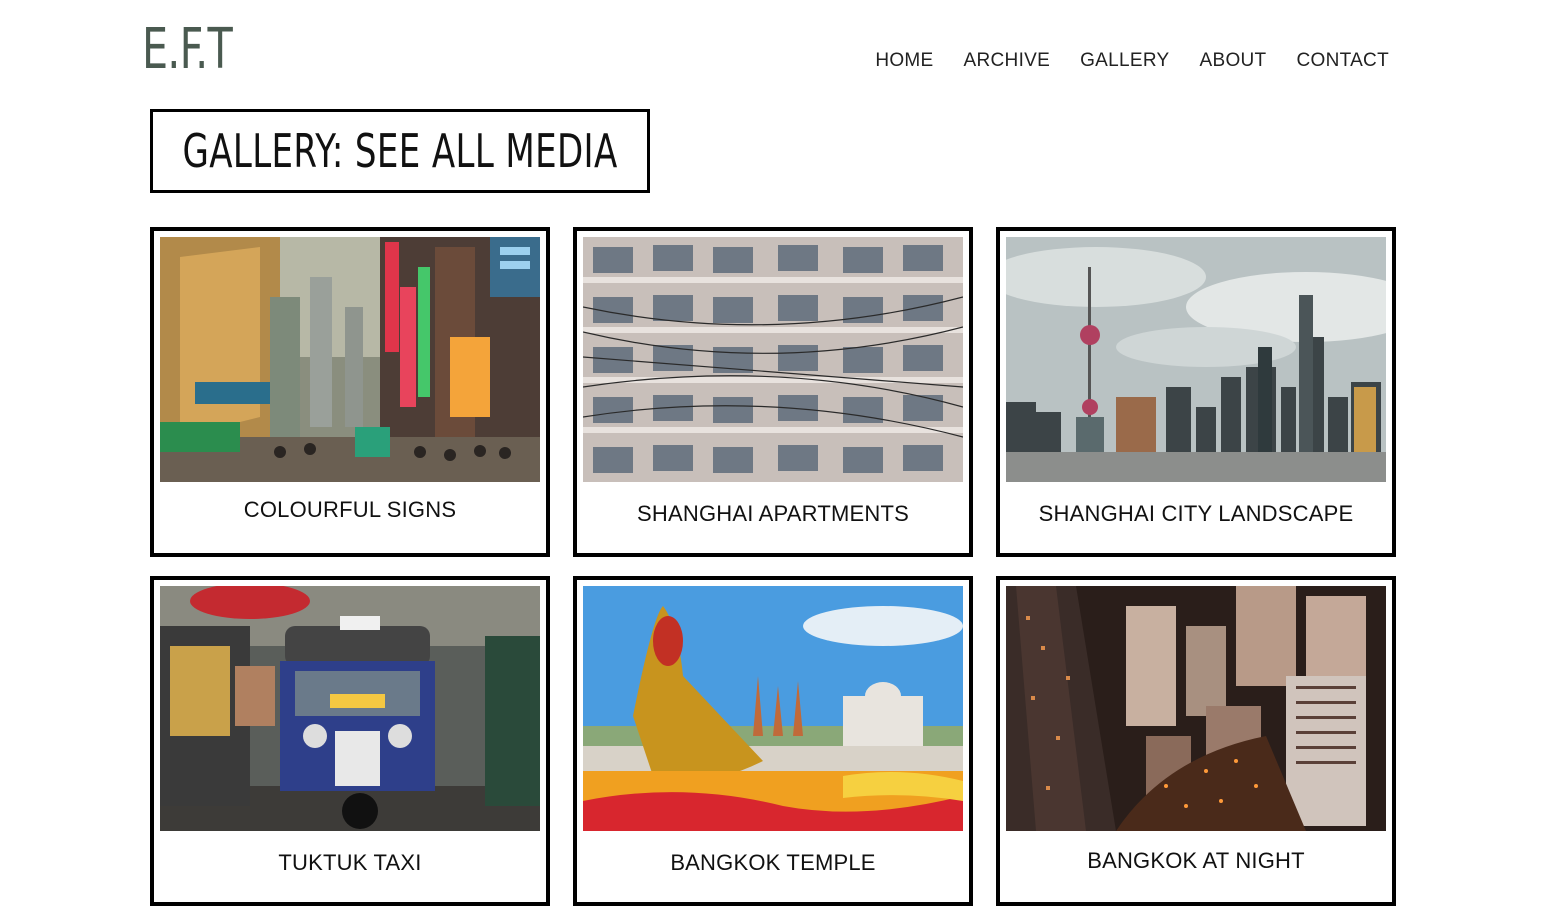 The width and height of the screenshot is (1542, 920). I want to click on card-caption: BANGKOK TEMPLE, so click(773, 862).